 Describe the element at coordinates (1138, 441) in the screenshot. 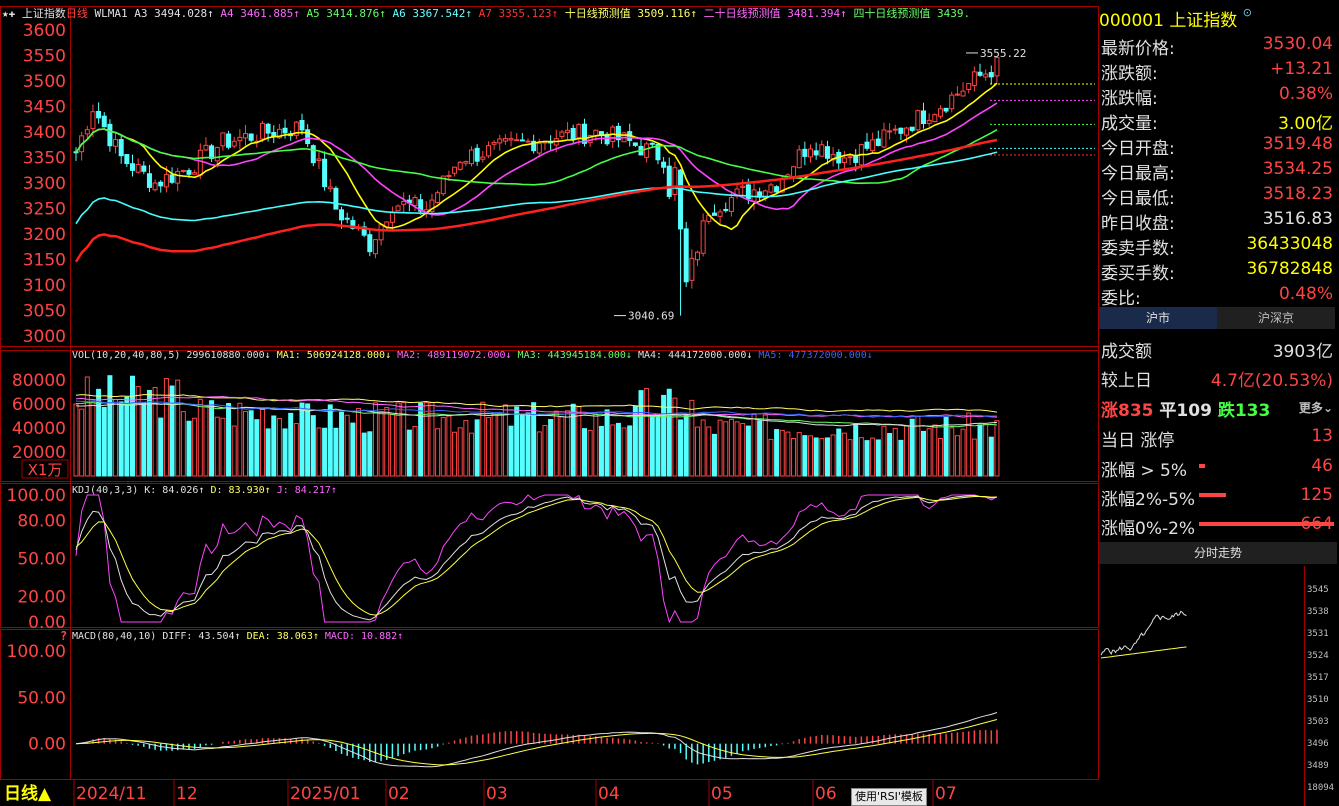

I see `limit-up-label: 当日 涨停` at that location.